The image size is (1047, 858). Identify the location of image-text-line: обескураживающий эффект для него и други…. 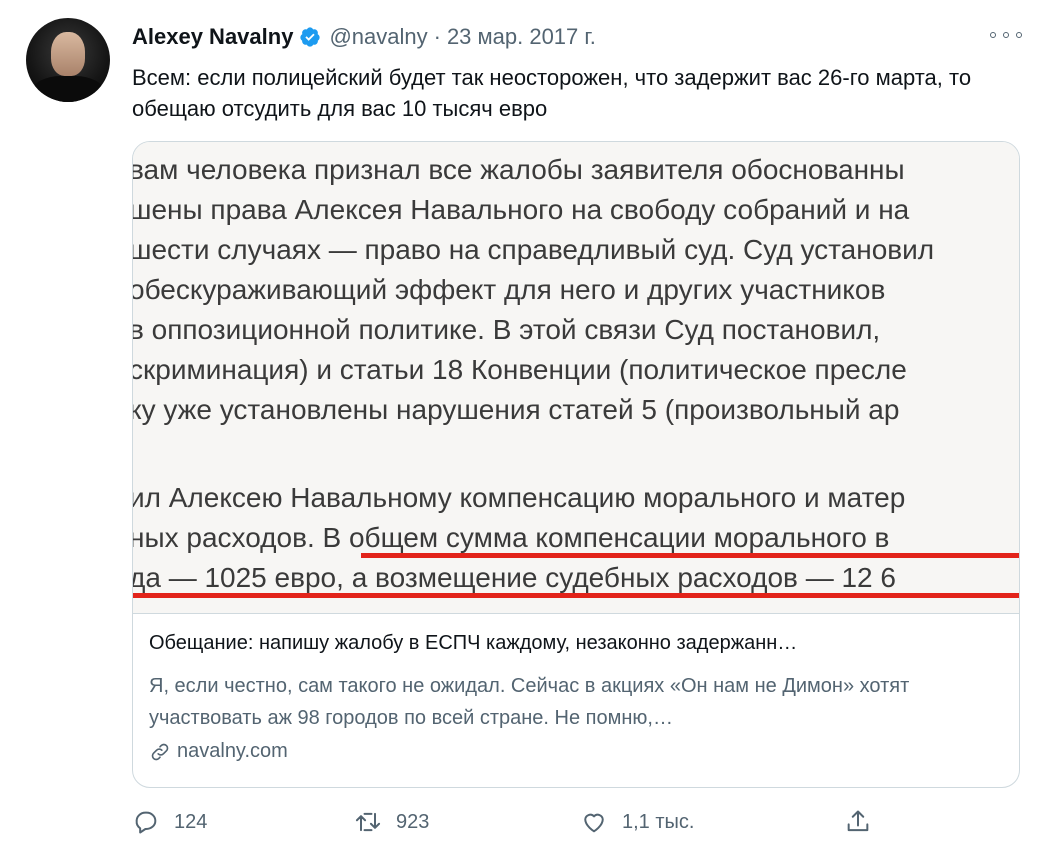
(509, 289).